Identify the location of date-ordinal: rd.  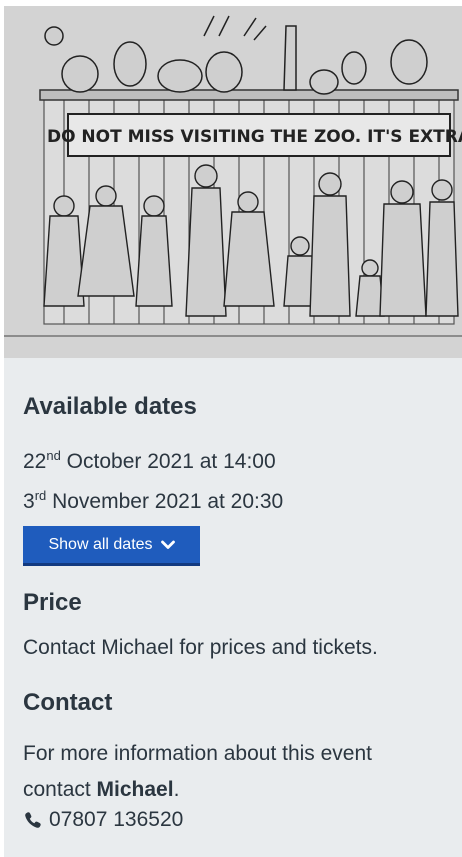
(40, 495).